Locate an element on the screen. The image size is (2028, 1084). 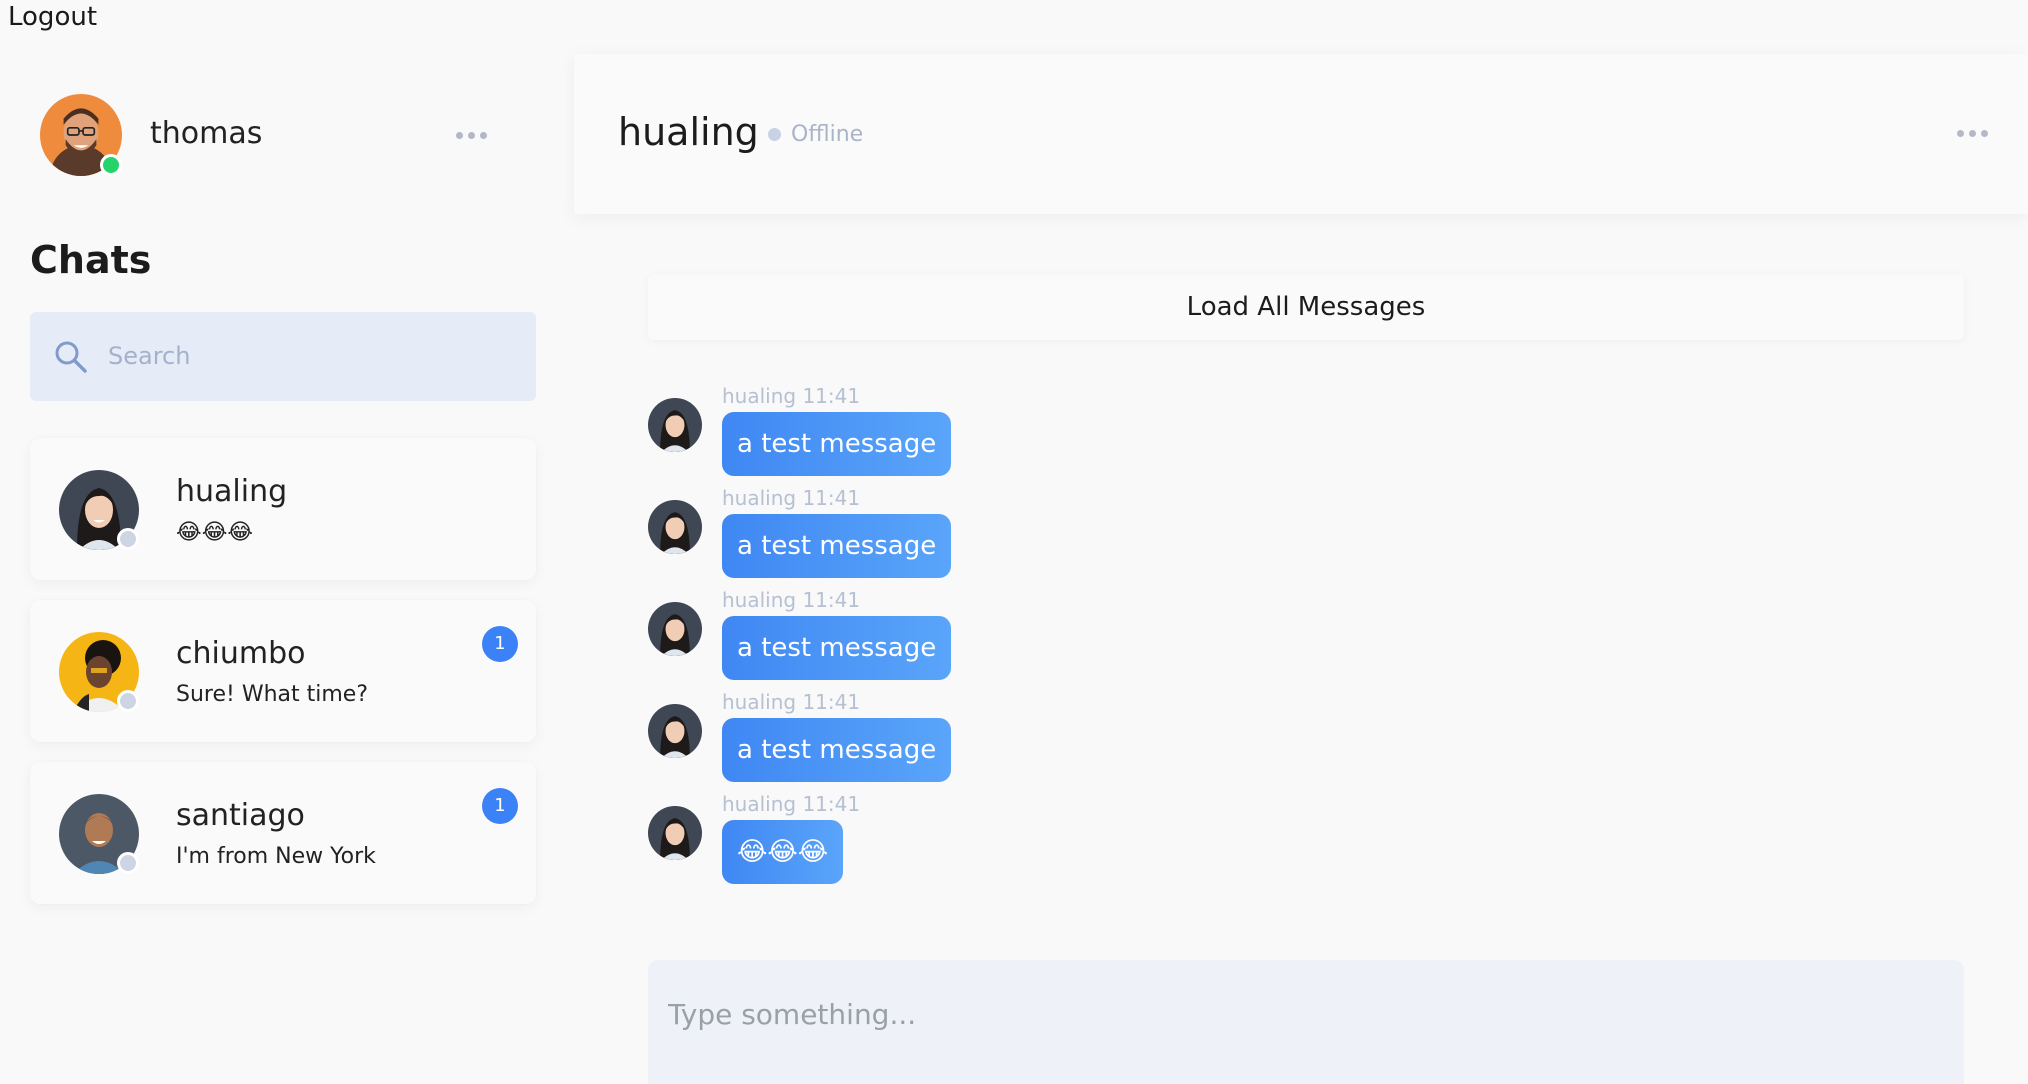
composer is located at coordinates (1306, 1022).